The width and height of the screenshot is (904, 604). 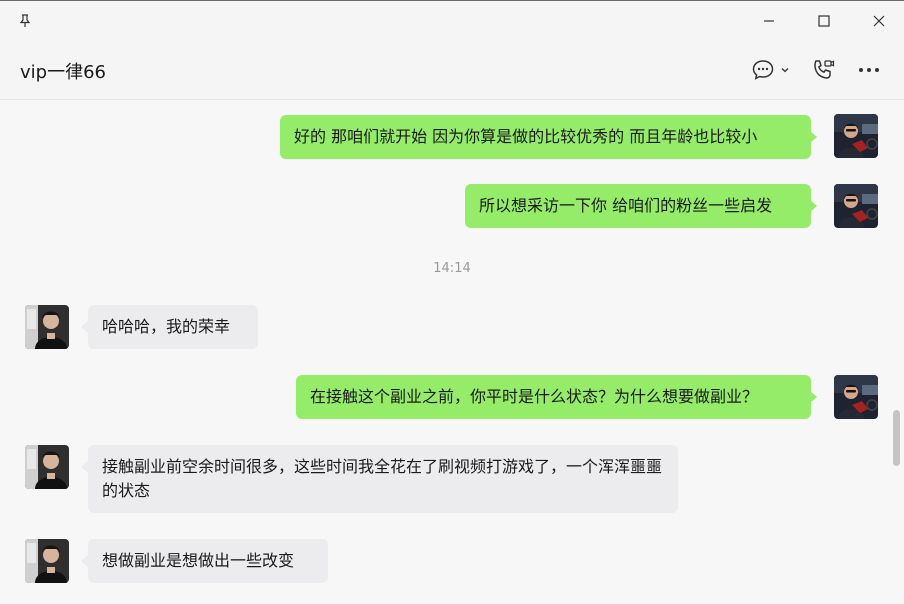 I want to click on chat-header: vip一律66, so click(x=452, y=70).